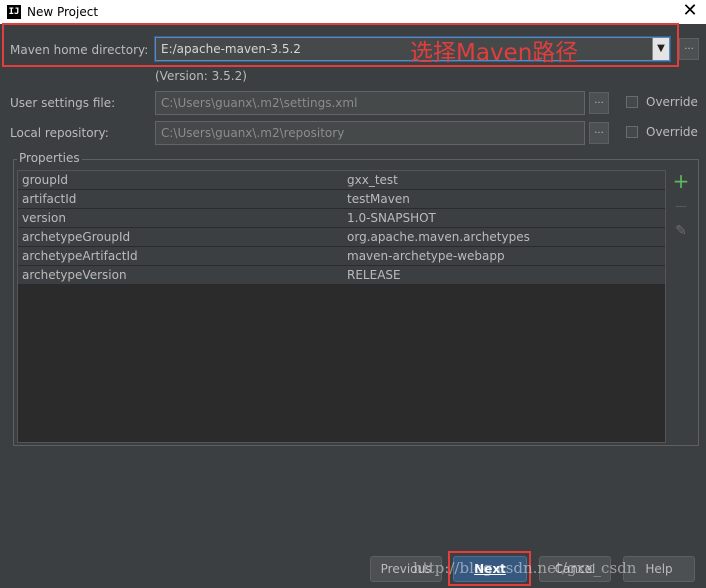 The height and width of the screenshot is (588, 706). Describe the element at coordinates (370, 103) in the screenshot. I see `user-settings-field: C:\Users\guanx\.m2\settings.xml` at that location.